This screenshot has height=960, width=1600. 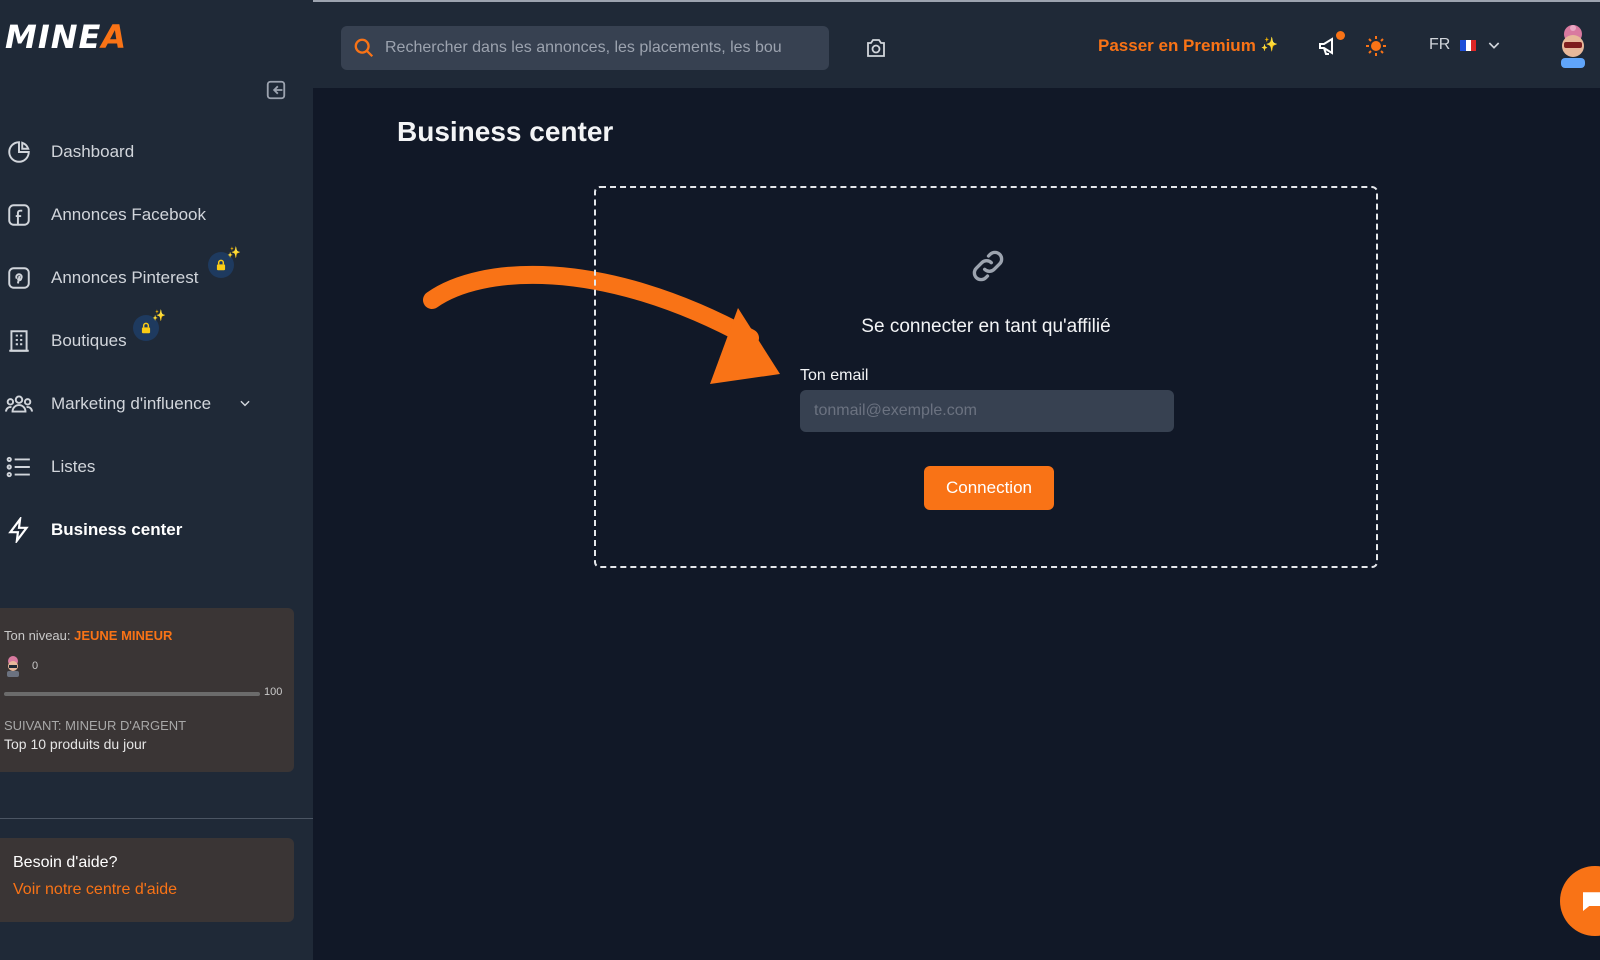 What do you see at coordinates (834, 375) in the screenshot?
I see `email-label: Ton email` at bounding box center [834, 375].